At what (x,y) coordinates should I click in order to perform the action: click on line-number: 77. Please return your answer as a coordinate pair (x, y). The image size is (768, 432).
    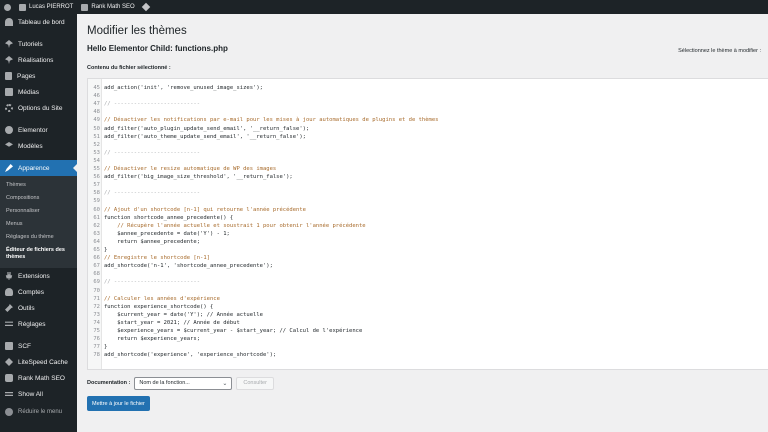
    Looking at the image, I should click on (96, 347).